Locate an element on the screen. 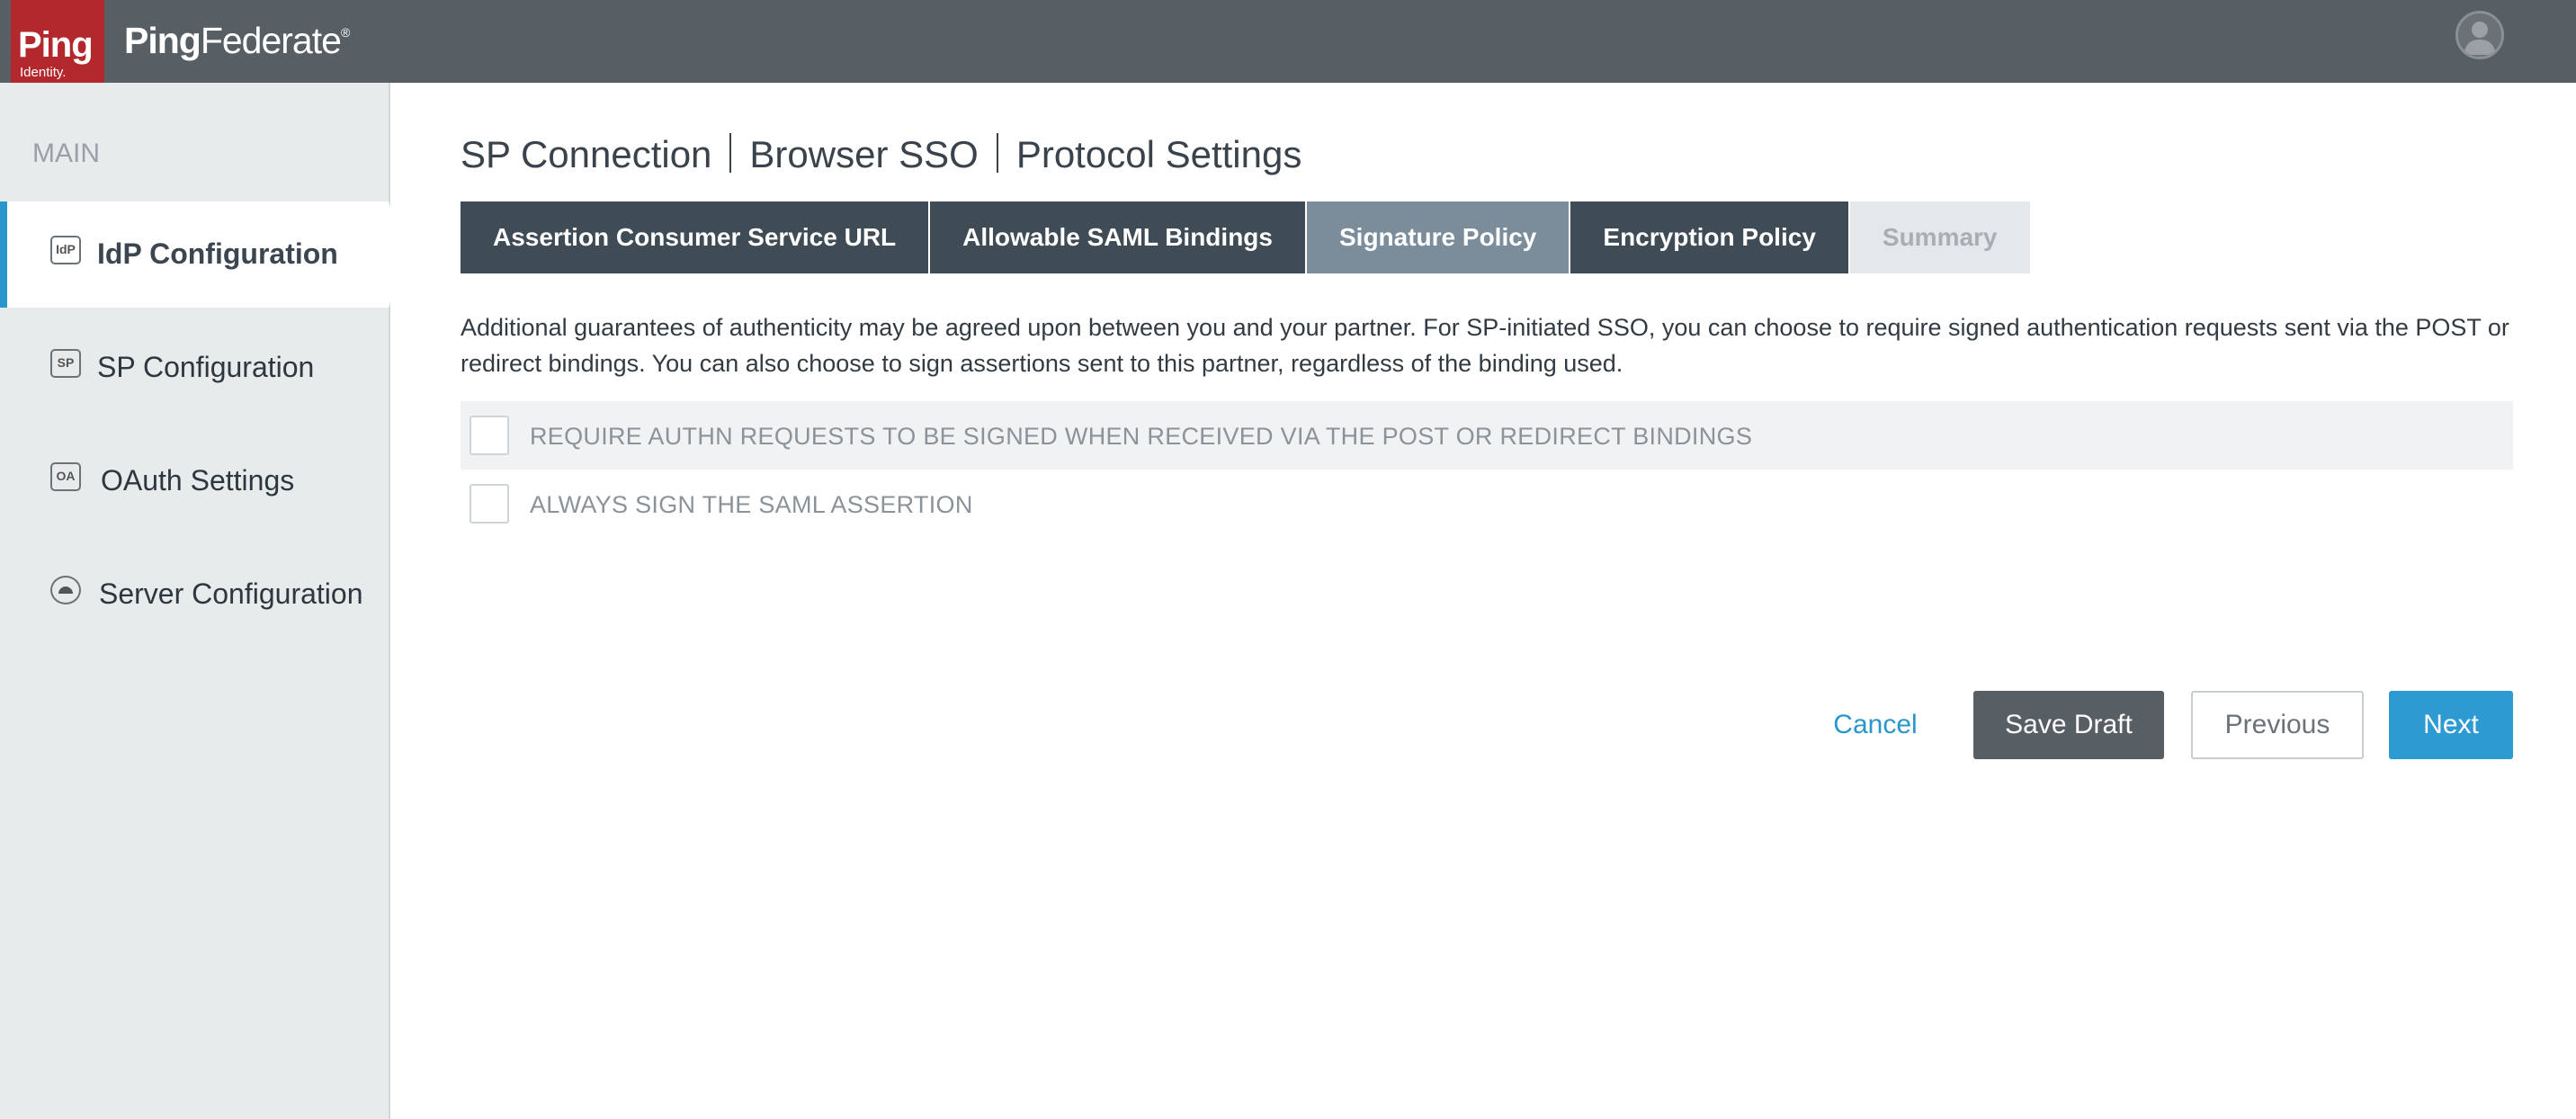 This screenshot has height=1119, width=2576. server-icon is located at coordinates (65, 590).